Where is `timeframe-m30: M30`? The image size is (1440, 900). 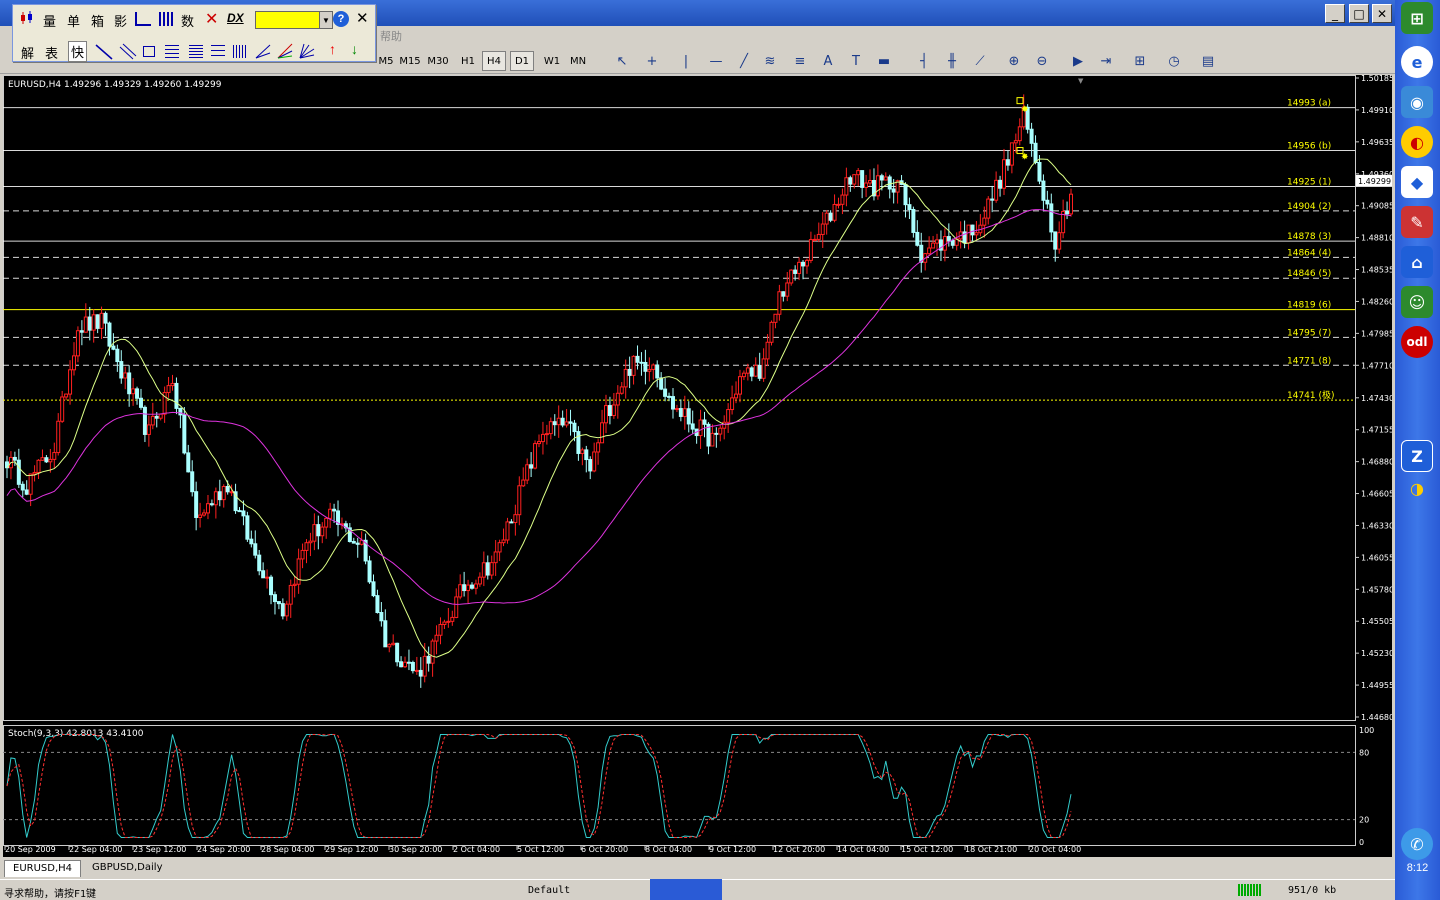
timeframe-m30: M30 is located at coordinates (438, 61).